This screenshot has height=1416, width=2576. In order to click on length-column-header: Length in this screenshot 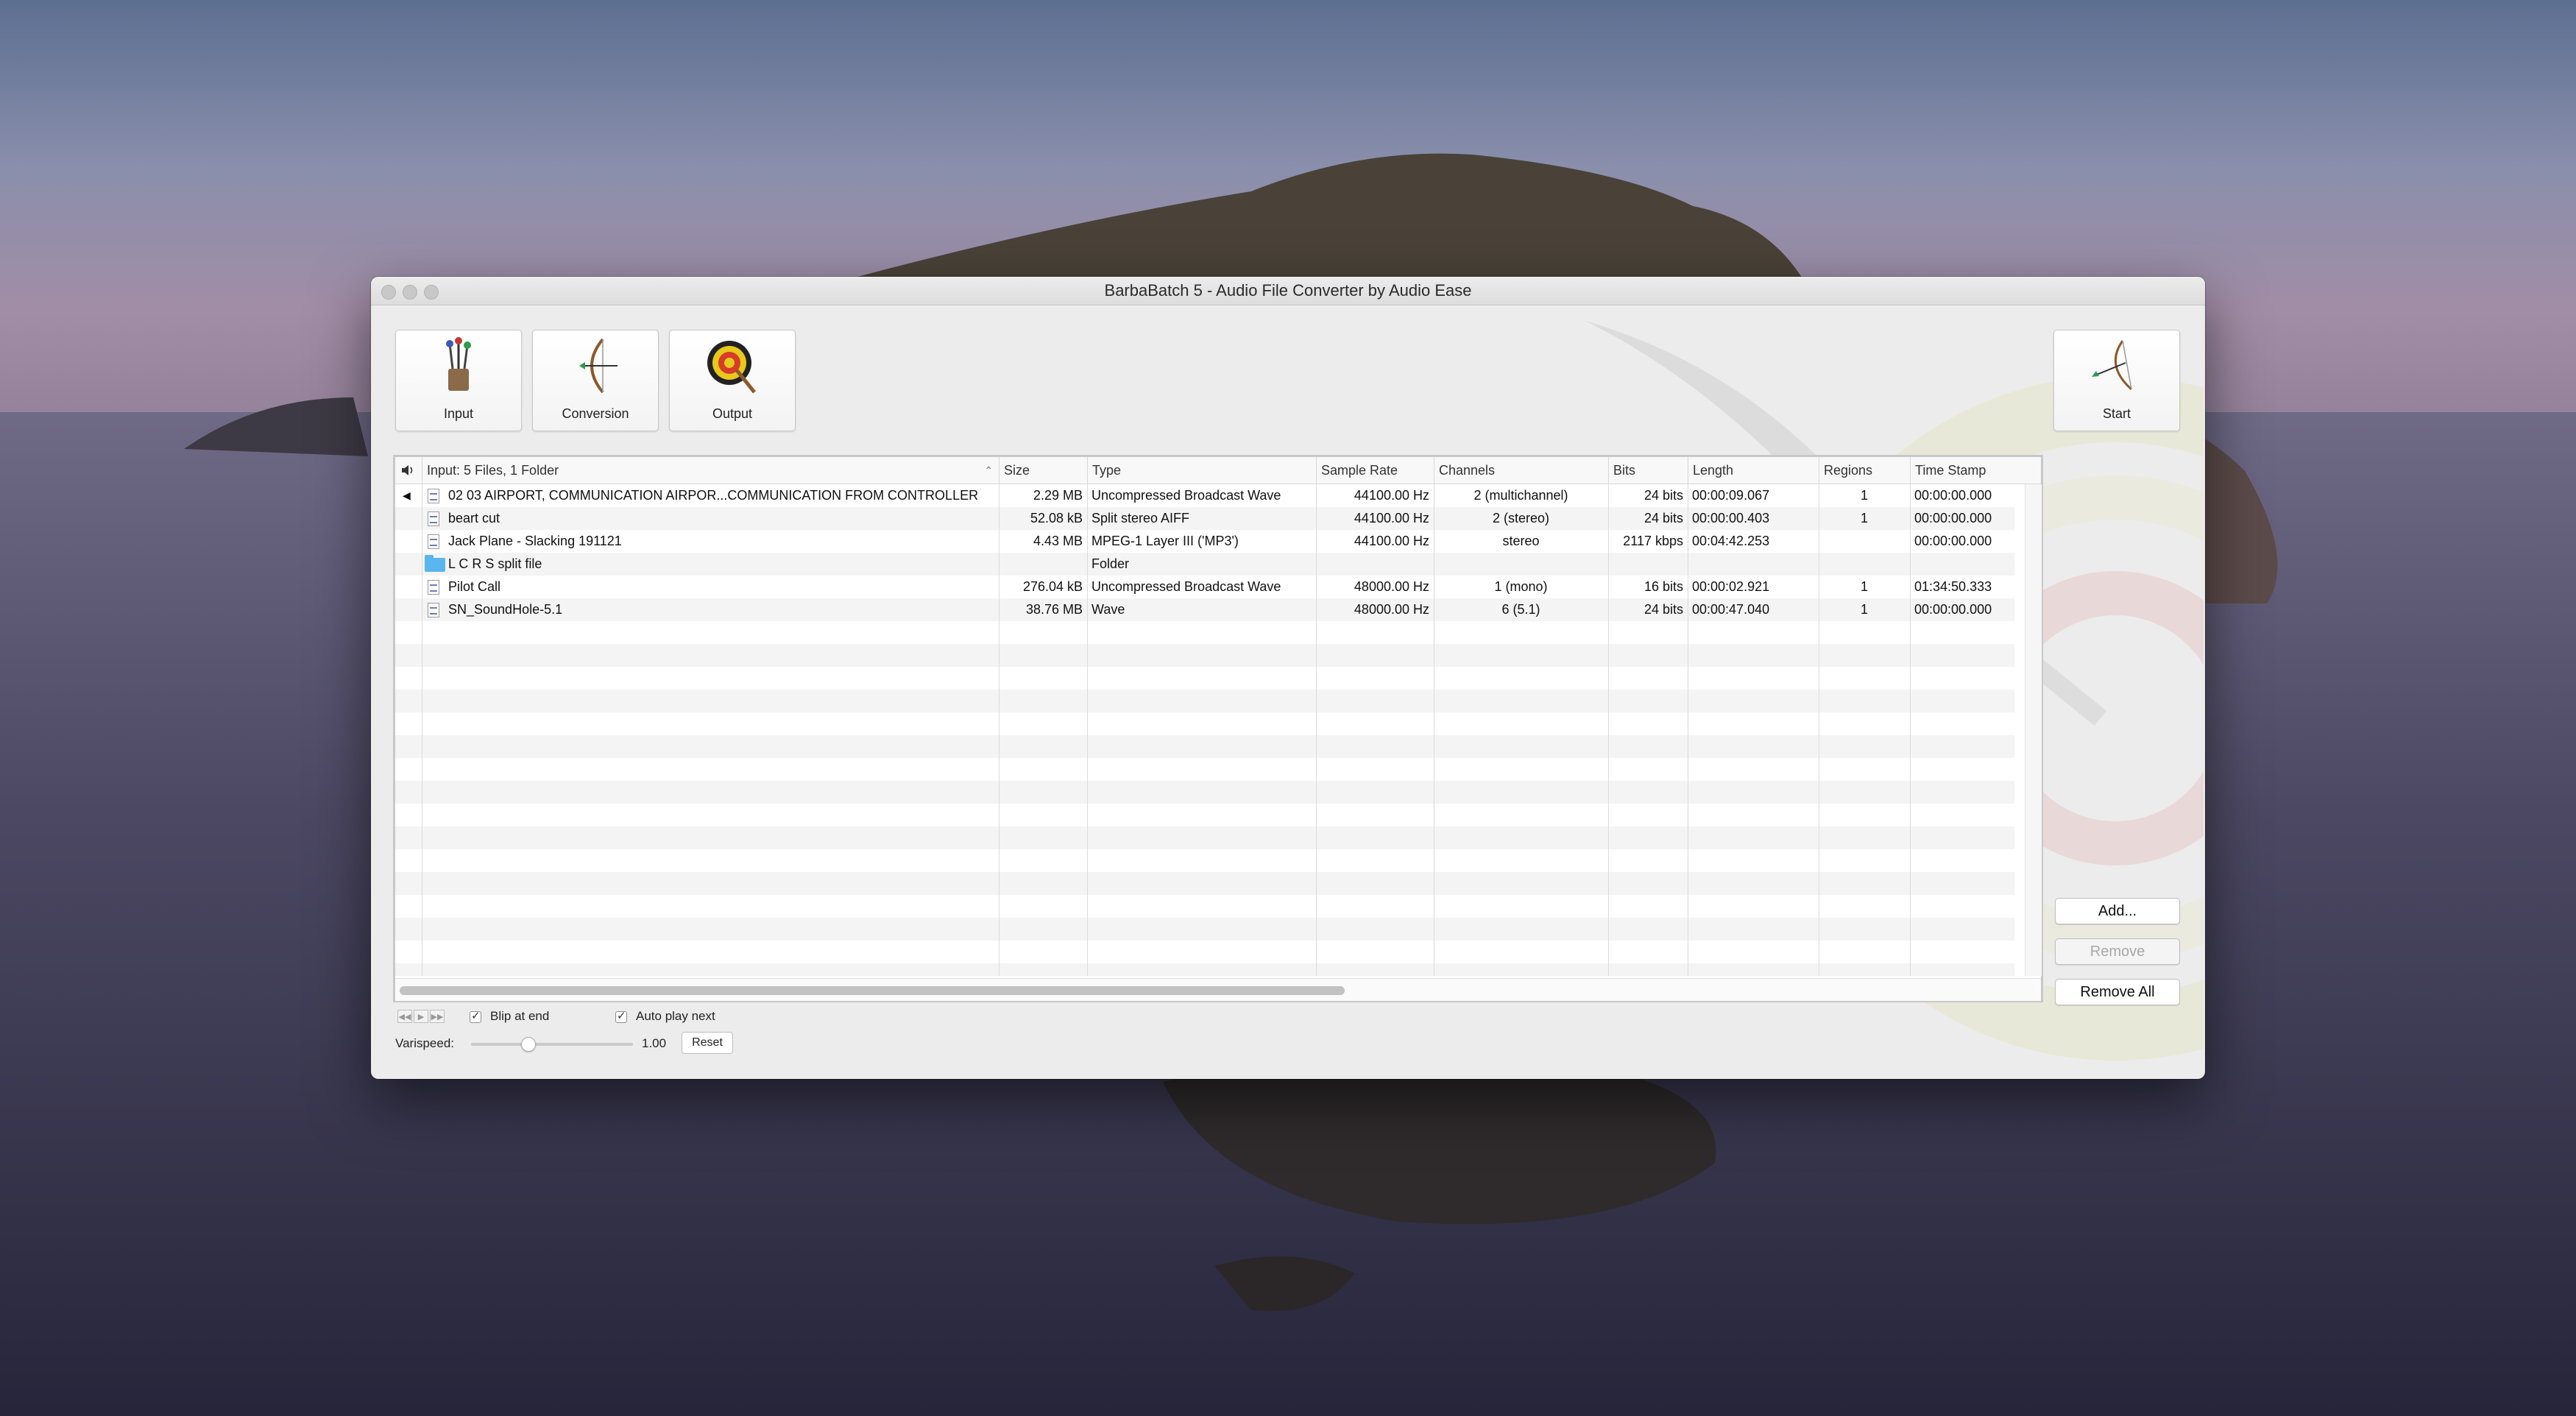, I will do `click(1753, 471)`.